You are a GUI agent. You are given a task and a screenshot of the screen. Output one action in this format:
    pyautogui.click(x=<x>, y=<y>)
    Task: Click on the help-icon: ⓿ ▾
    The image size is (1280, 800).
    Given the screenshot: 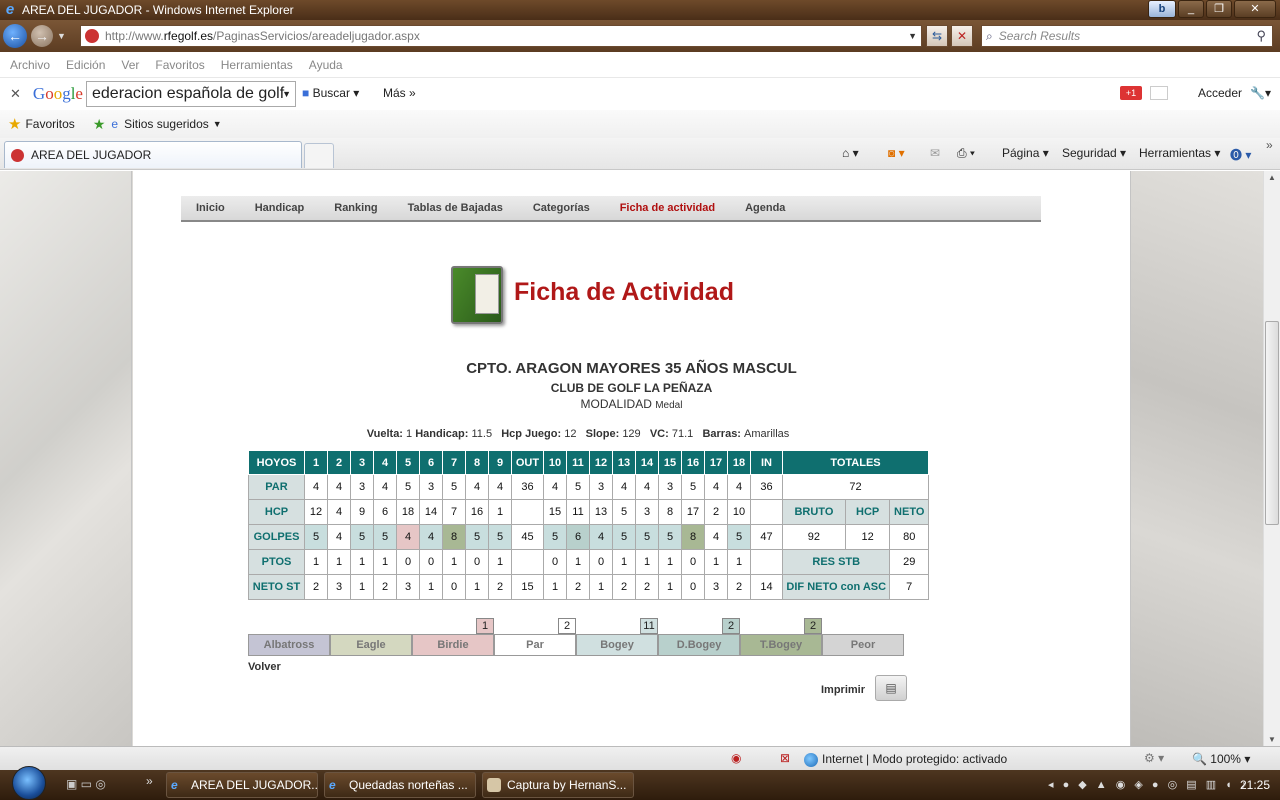 What is the action you would take?
    pyautogui.click(x=1240, y=154)
    